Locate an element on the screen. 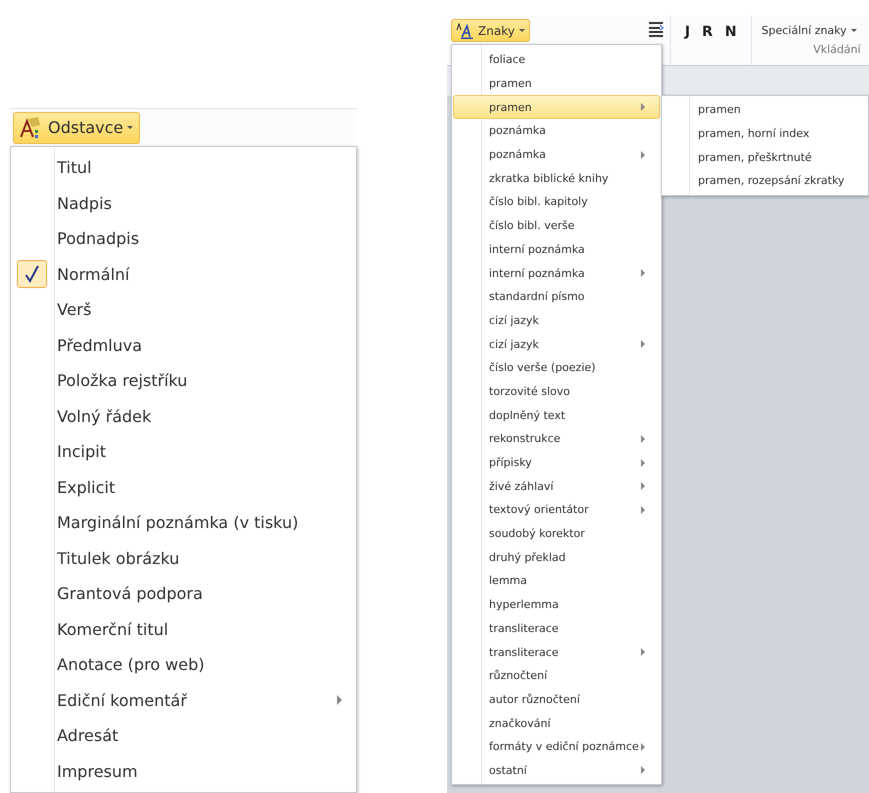 Image resolution: width=869 pixels, height=793 pixels. format-button: N is located at coordinates (730, 32).